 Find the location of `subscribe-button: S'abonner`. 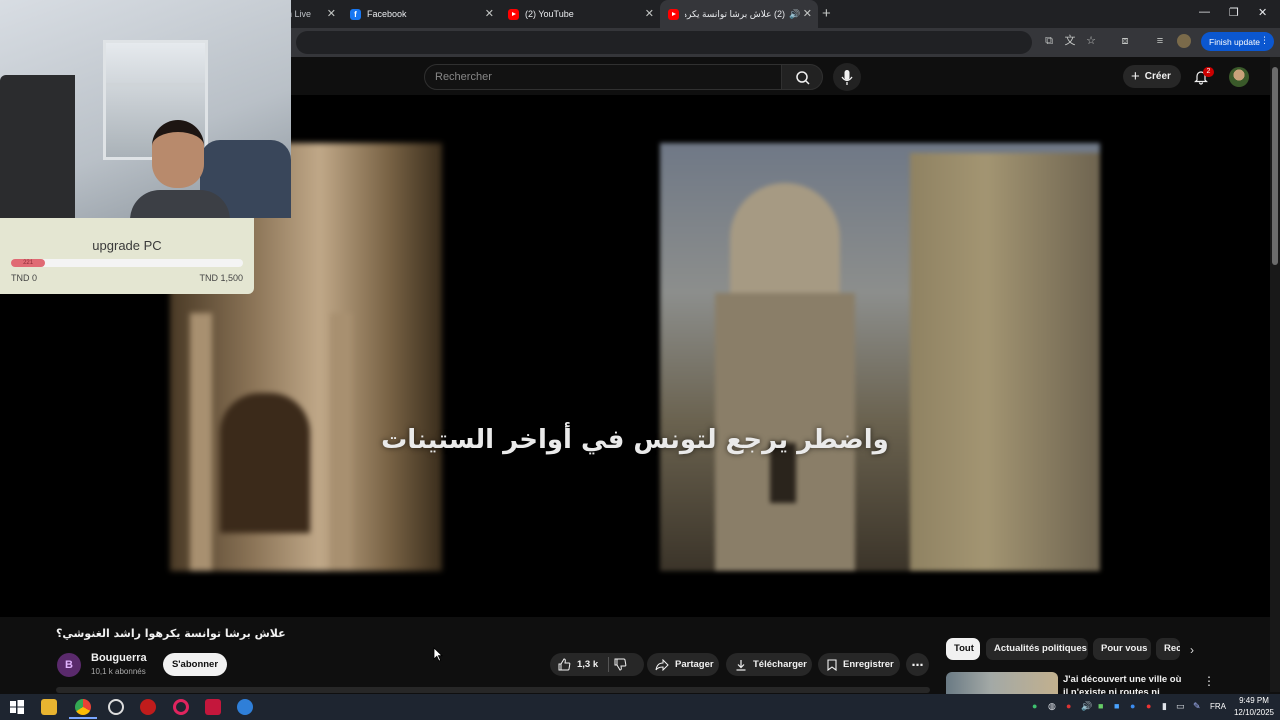

subscribe-button: S'abonner is located at coordinates (195, 664).